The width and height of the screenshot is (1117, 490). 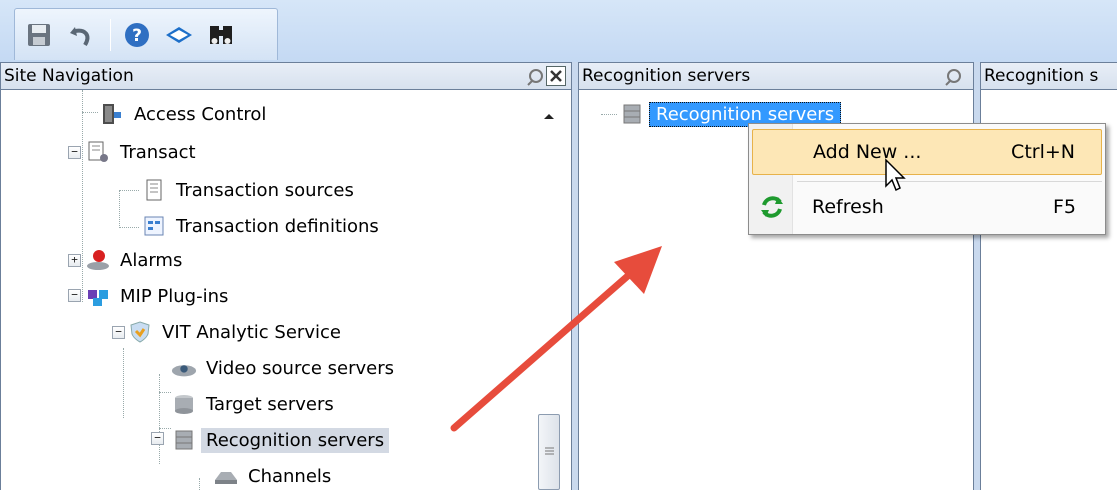 What do you see at coordinates (74, 260) in the screenshot?
I see `expand-alarms-toggle: +` at bounding box center [74, 260].